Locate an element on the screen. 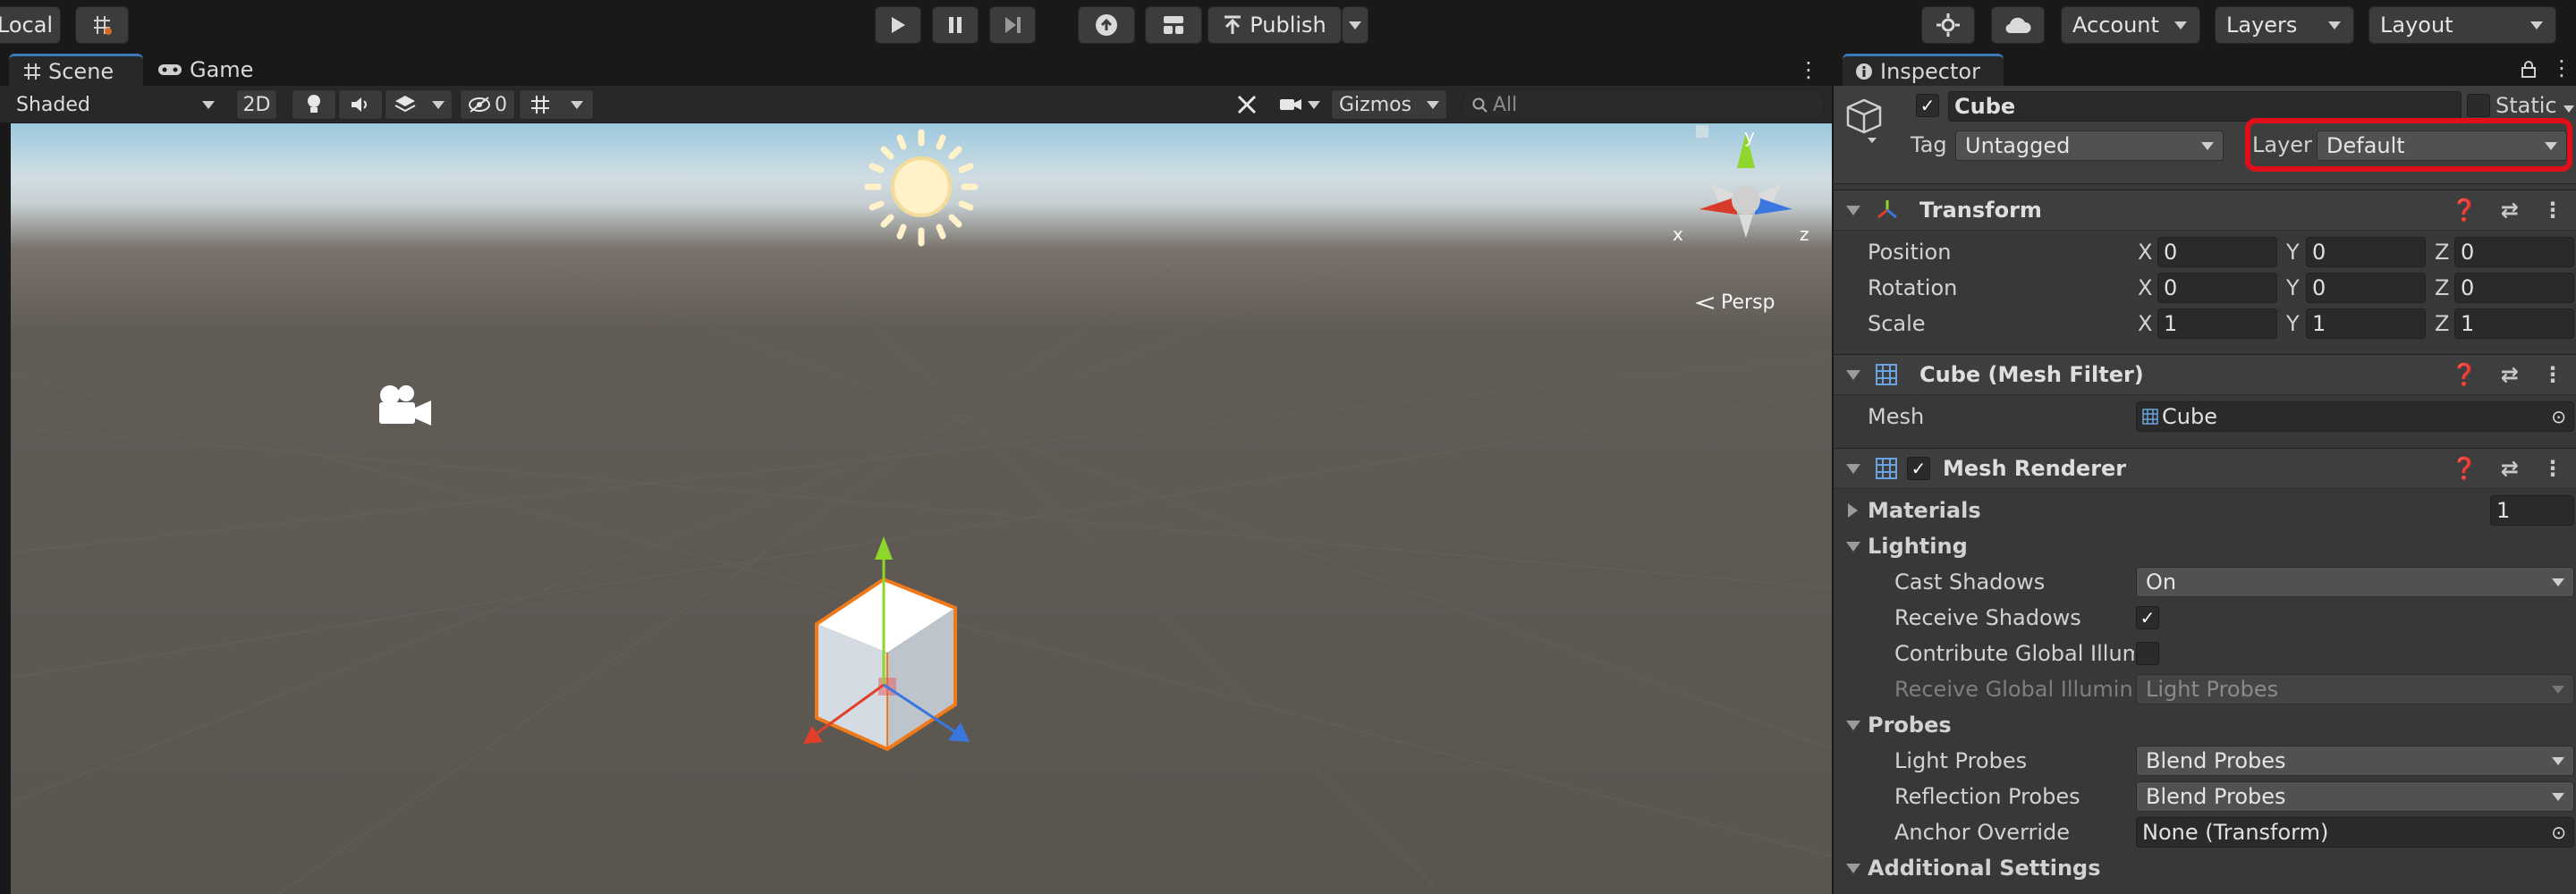  receive-shadows-checkbox: ✓ is located at coordinates (2147, 617).